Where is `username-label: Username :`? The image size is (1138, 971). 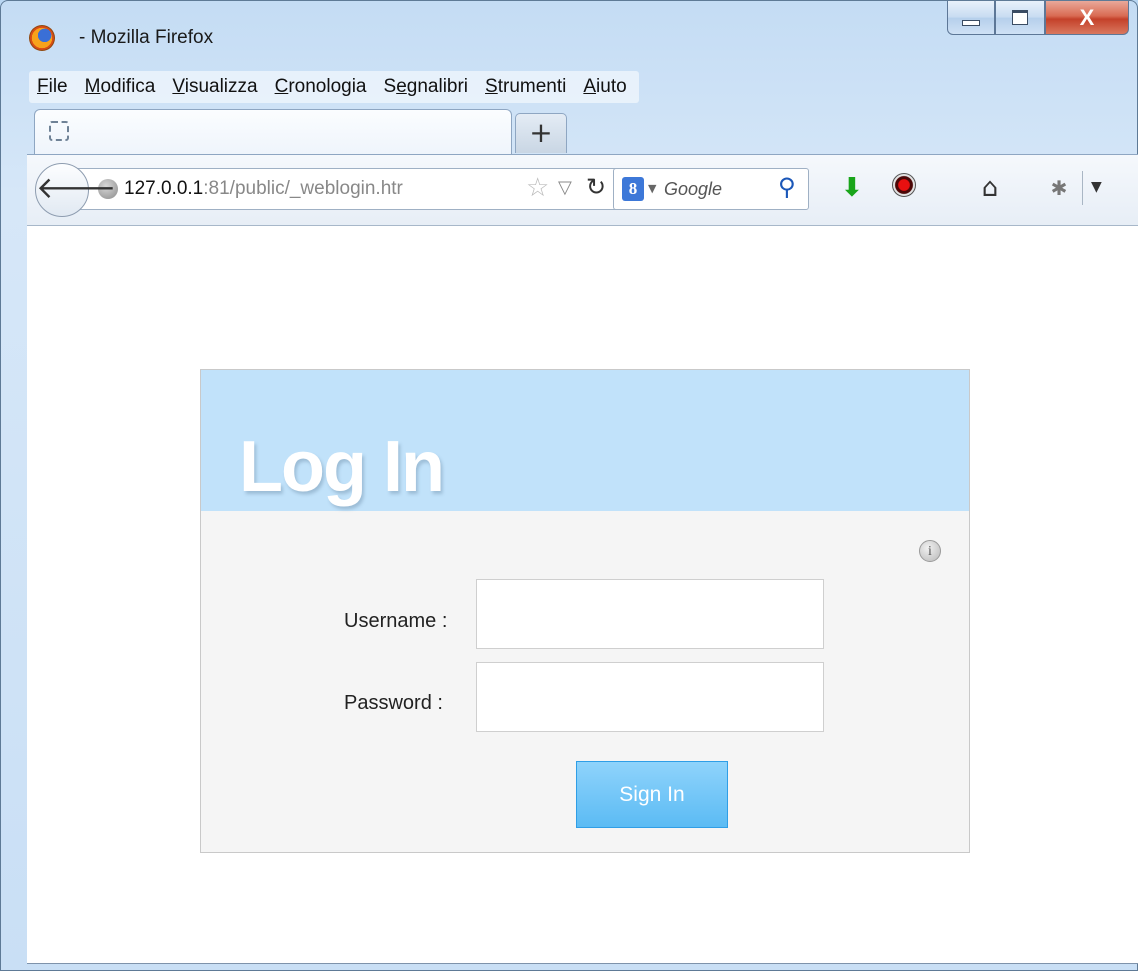
username-label: Username : is located at coordinates (396, 621).